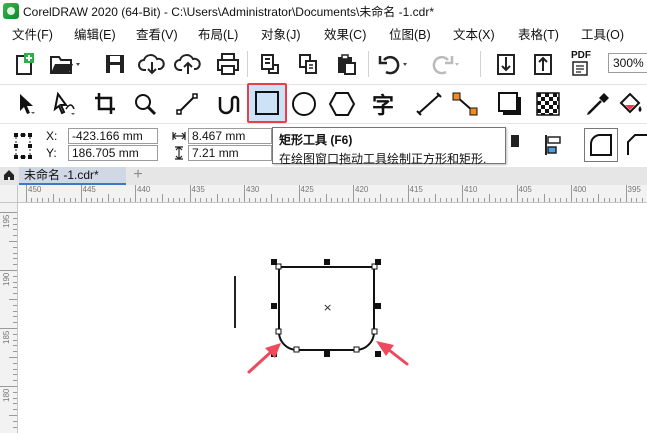  What do you see at coordinates (218, 33) in the screenshot?
I see `menu-layout: 布局(L)` at bounding box center [218, 33].